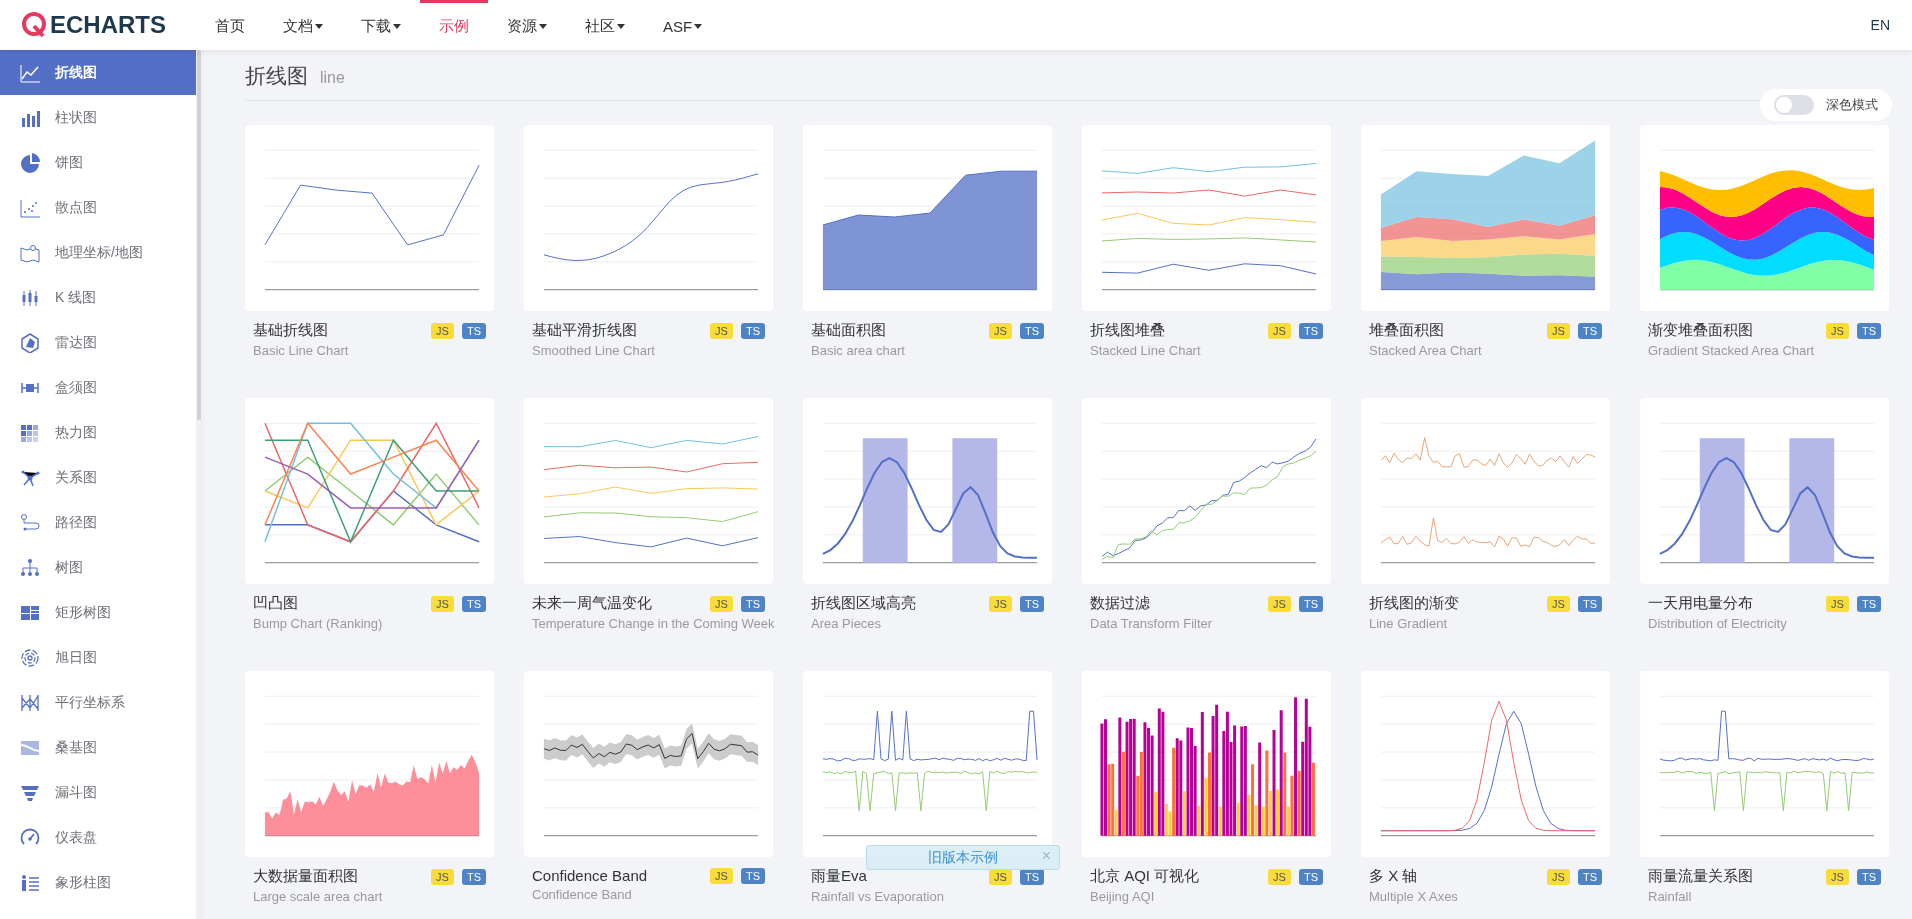 Image resolution: width=1912 pixels, height=919 pixels. I want to click on card-subtitle: Basic area chart, so click(858, 350).